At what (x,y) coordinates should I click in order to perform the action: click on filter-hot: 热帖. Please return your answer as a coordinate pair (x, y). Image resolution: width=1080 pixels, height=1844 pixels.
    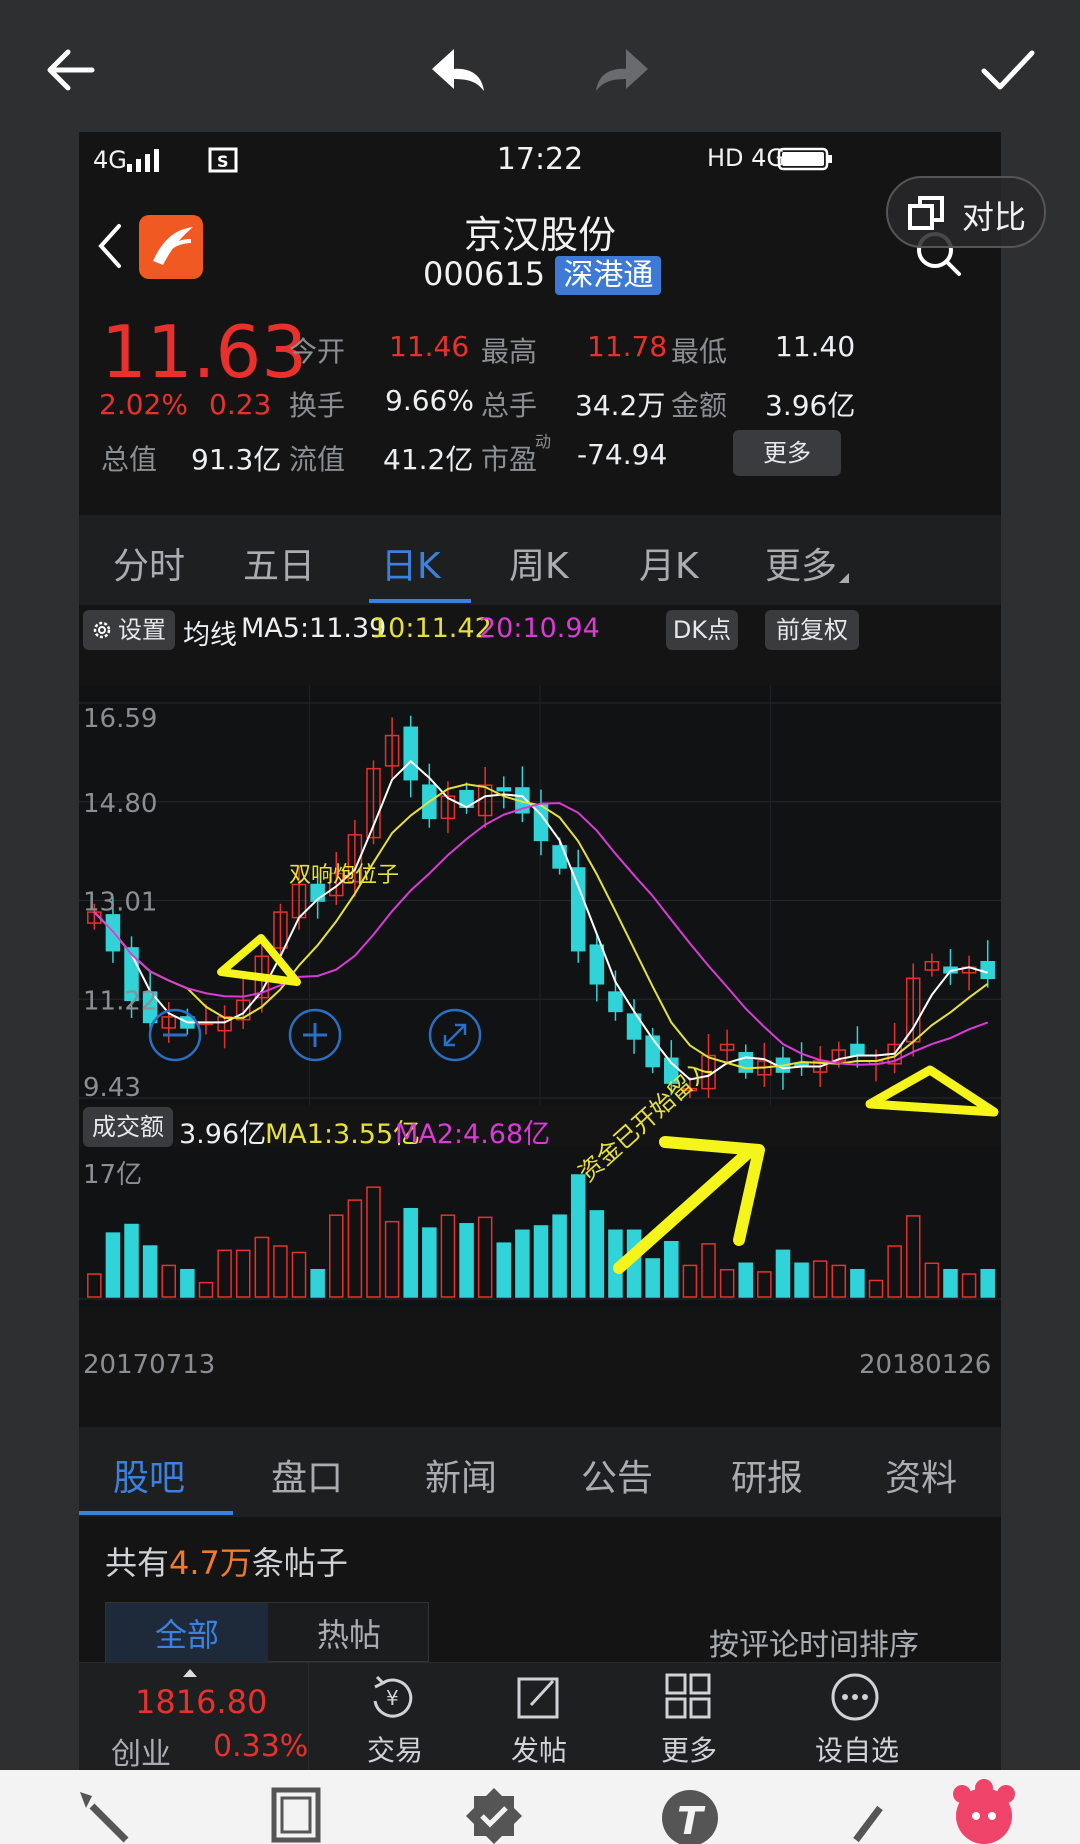
    Looking at the image, I should click on (349, 1633).